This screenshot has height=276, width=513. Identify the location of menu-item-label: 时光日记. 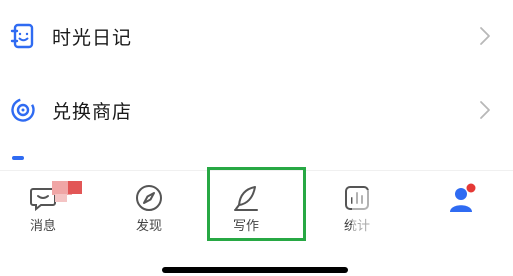
(92, 37).